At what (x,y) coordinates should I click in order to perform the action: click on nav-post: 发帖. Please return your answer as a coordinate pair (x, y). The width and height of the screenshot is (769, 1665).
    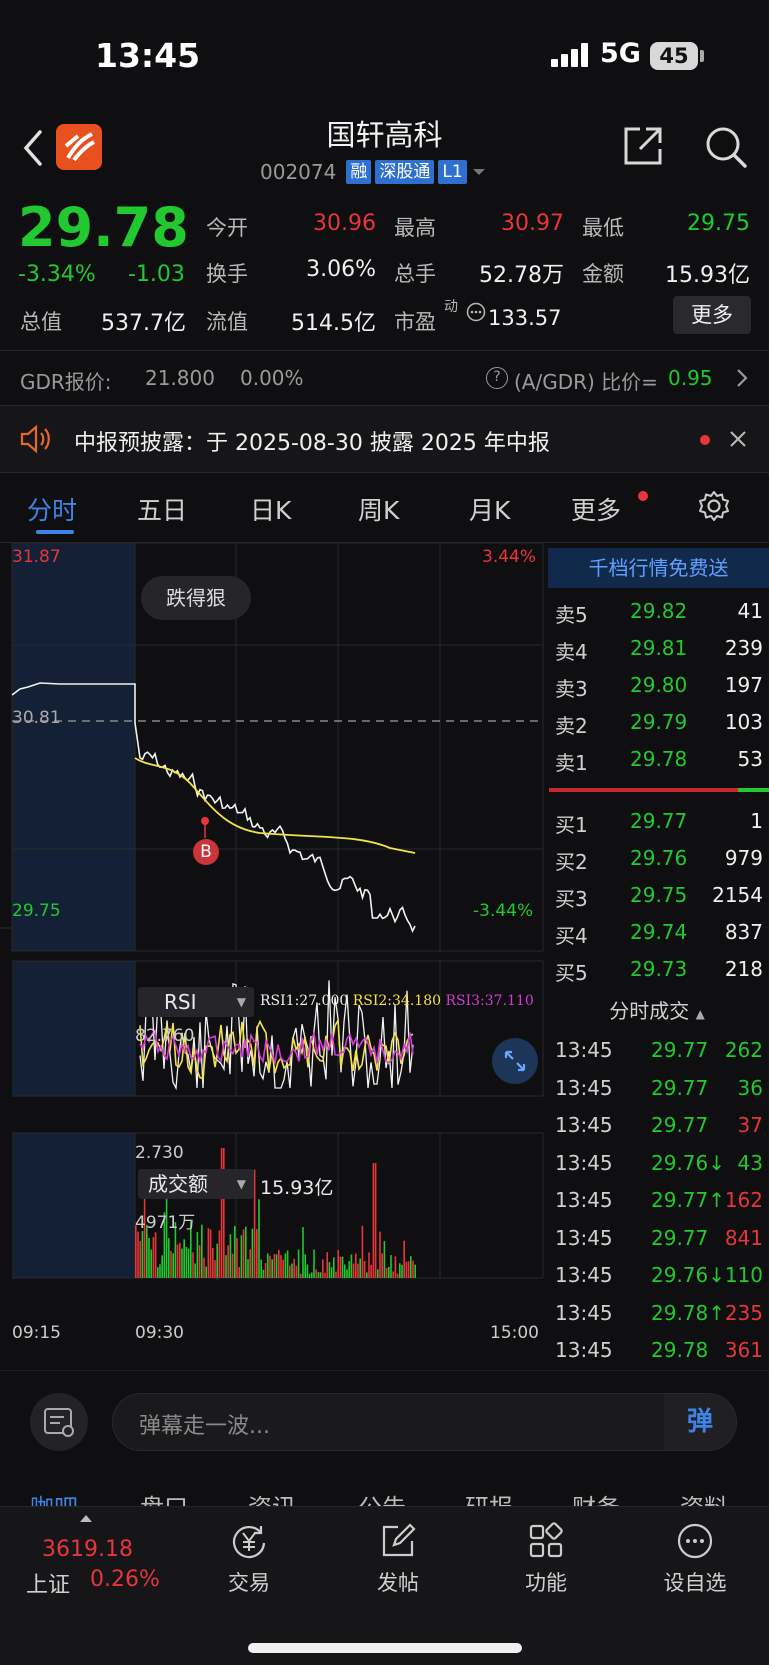
    Looking at the image, I should click on (398, 1560).